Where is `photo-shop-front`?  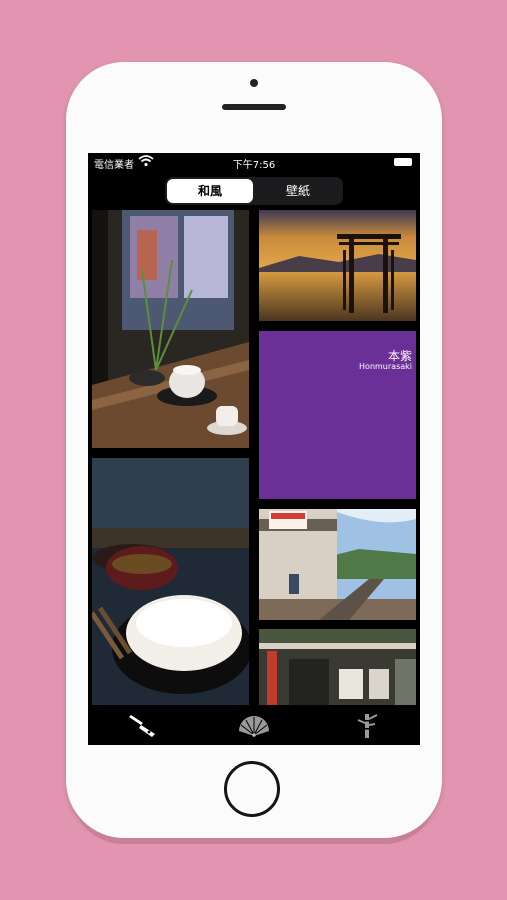
photo-shop-front is located at coordinates (337, 667).